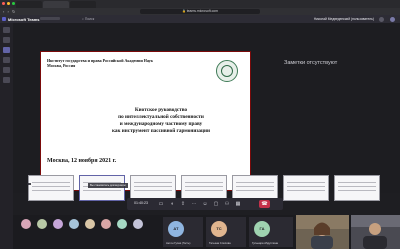 Image resolution: width=400 pixels, height=249 pixels. Describe the element at coordinates (4, 19) in the screenshot. I see `teams-logo-icon` at that location.